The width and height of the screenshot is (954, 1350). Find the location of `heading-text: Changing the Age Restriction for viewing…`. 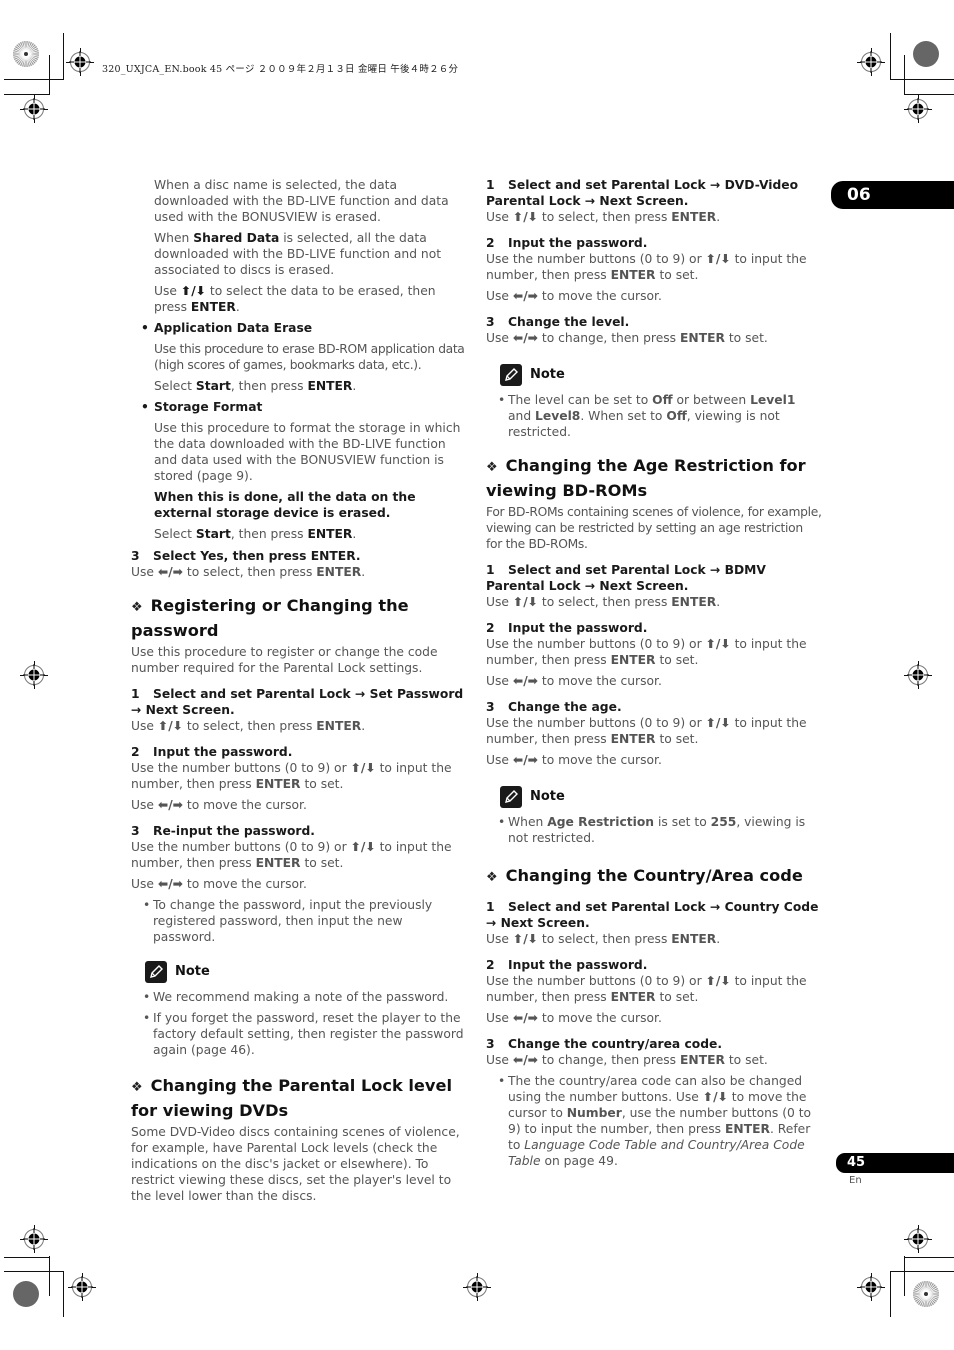

heading-text: Changing the Age Restriction for viewing… is located at coordinates (646, 478).